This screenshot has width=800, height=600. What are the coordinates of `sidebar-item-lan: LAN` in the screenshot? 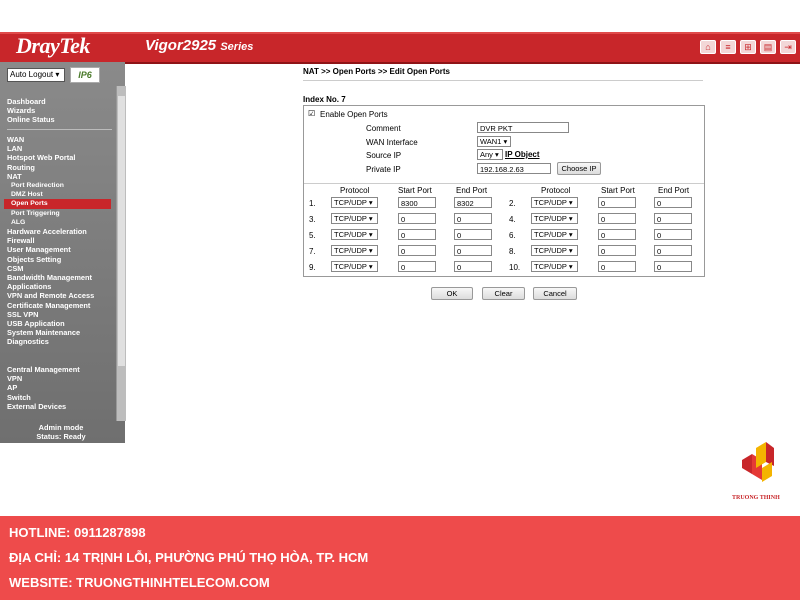 It's located at (59, 148).